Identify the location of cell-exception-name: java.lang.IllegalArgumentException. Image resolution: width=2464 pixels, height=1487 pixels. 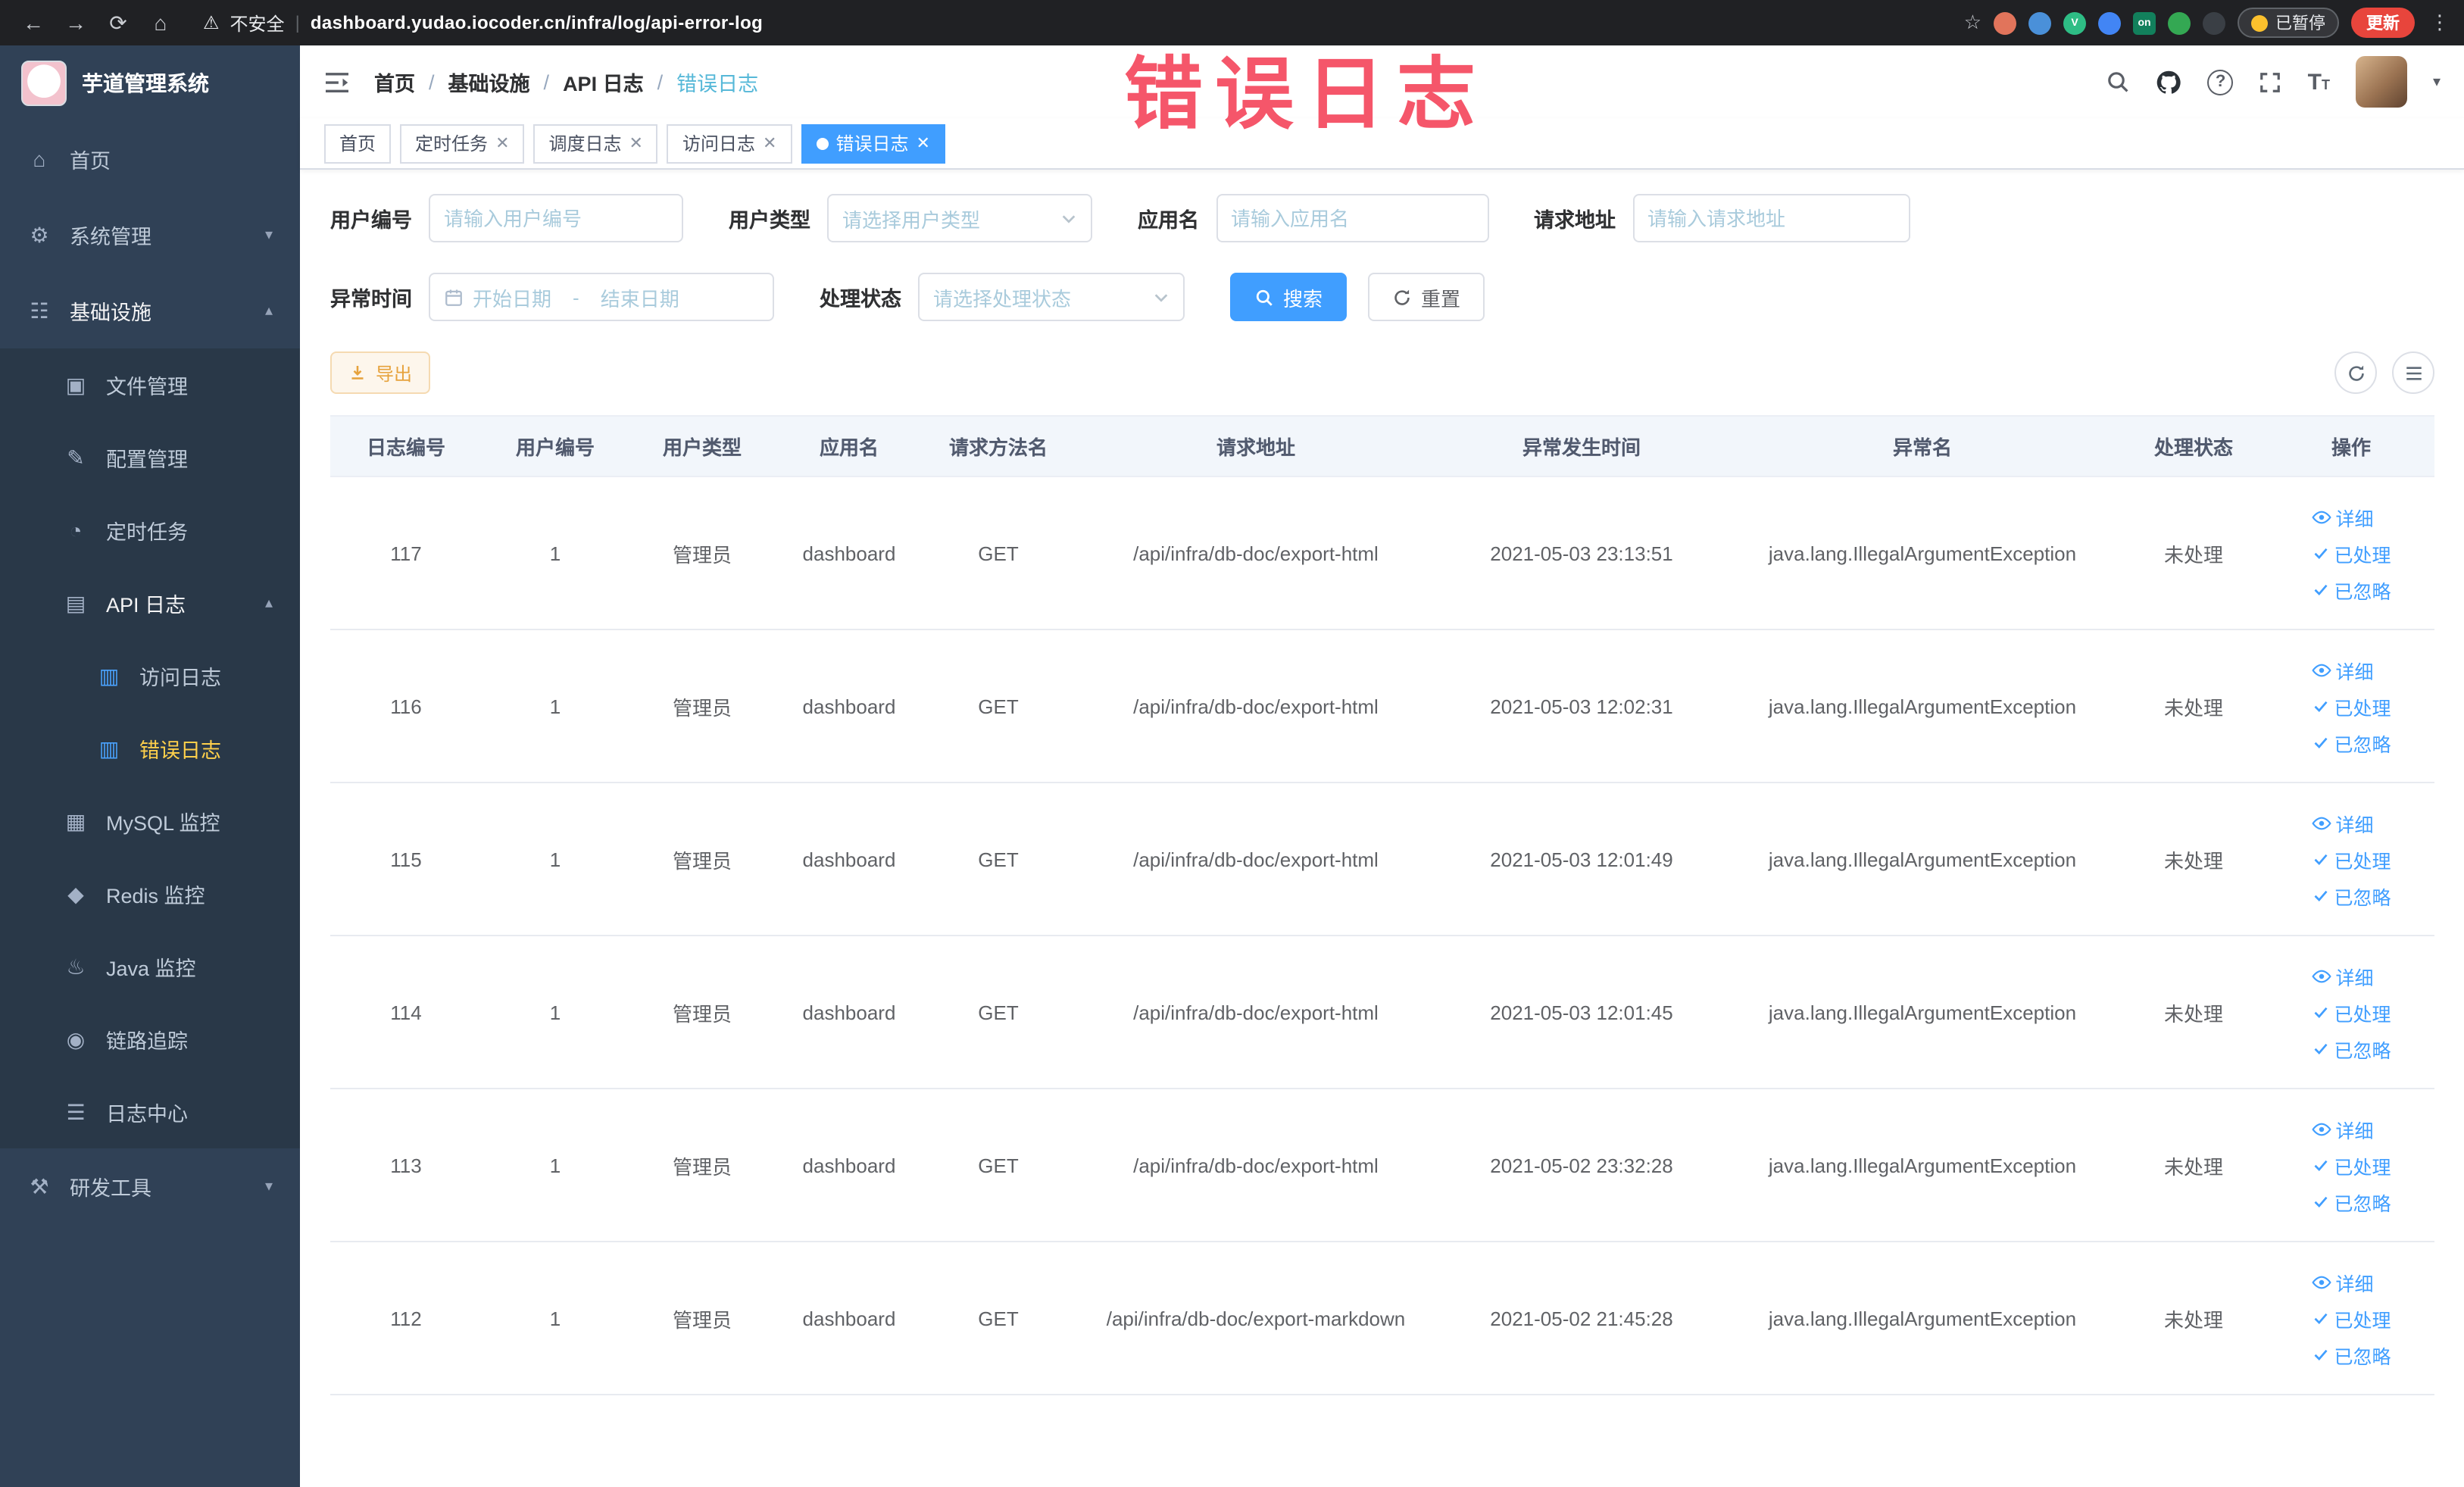
(1922, 859).